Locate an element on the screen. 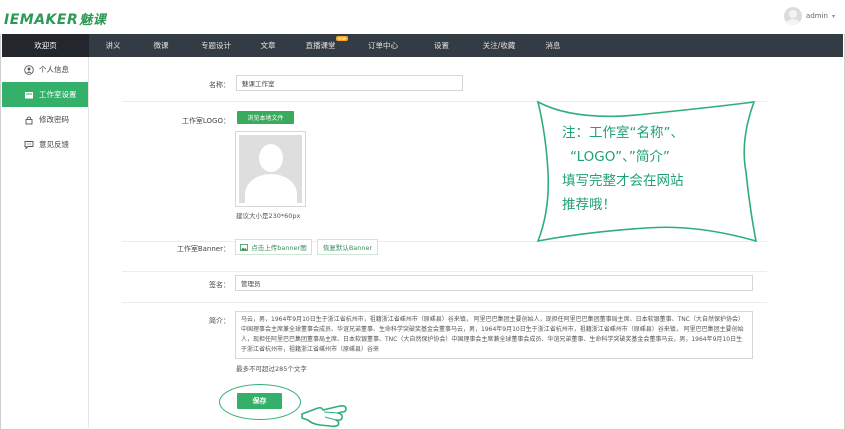  nav-follow: 关注/收藏 is located at coordinates (499, 45).